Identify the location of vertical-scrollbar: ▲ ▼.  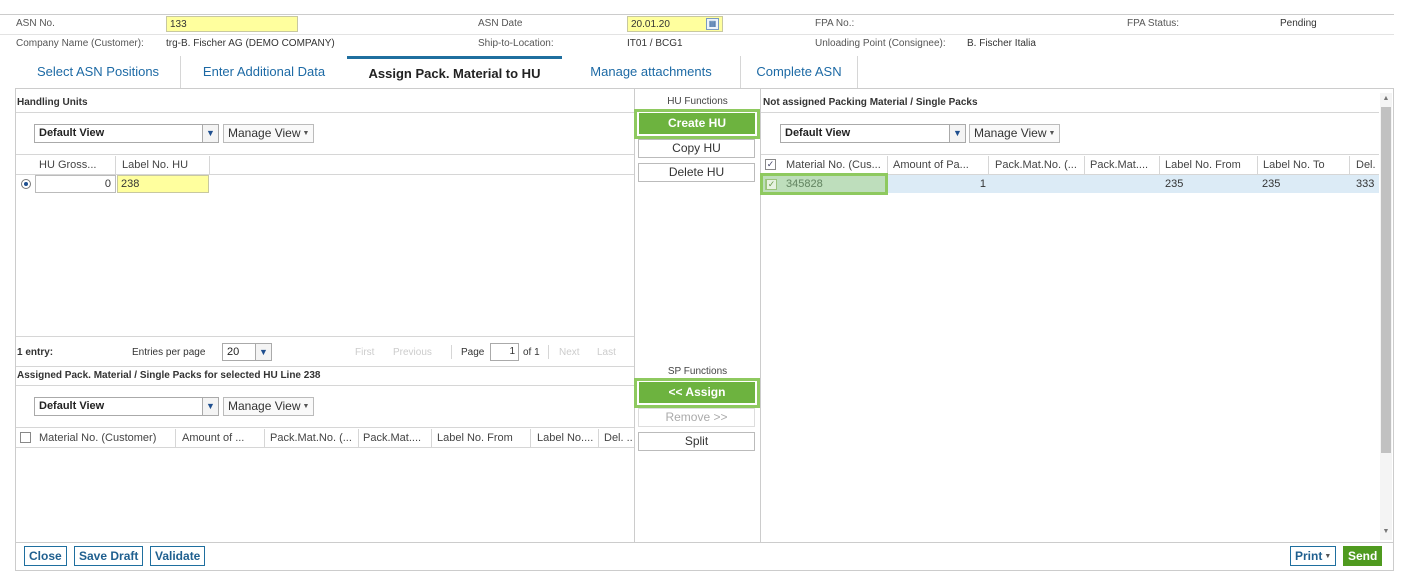
(1386, 316).